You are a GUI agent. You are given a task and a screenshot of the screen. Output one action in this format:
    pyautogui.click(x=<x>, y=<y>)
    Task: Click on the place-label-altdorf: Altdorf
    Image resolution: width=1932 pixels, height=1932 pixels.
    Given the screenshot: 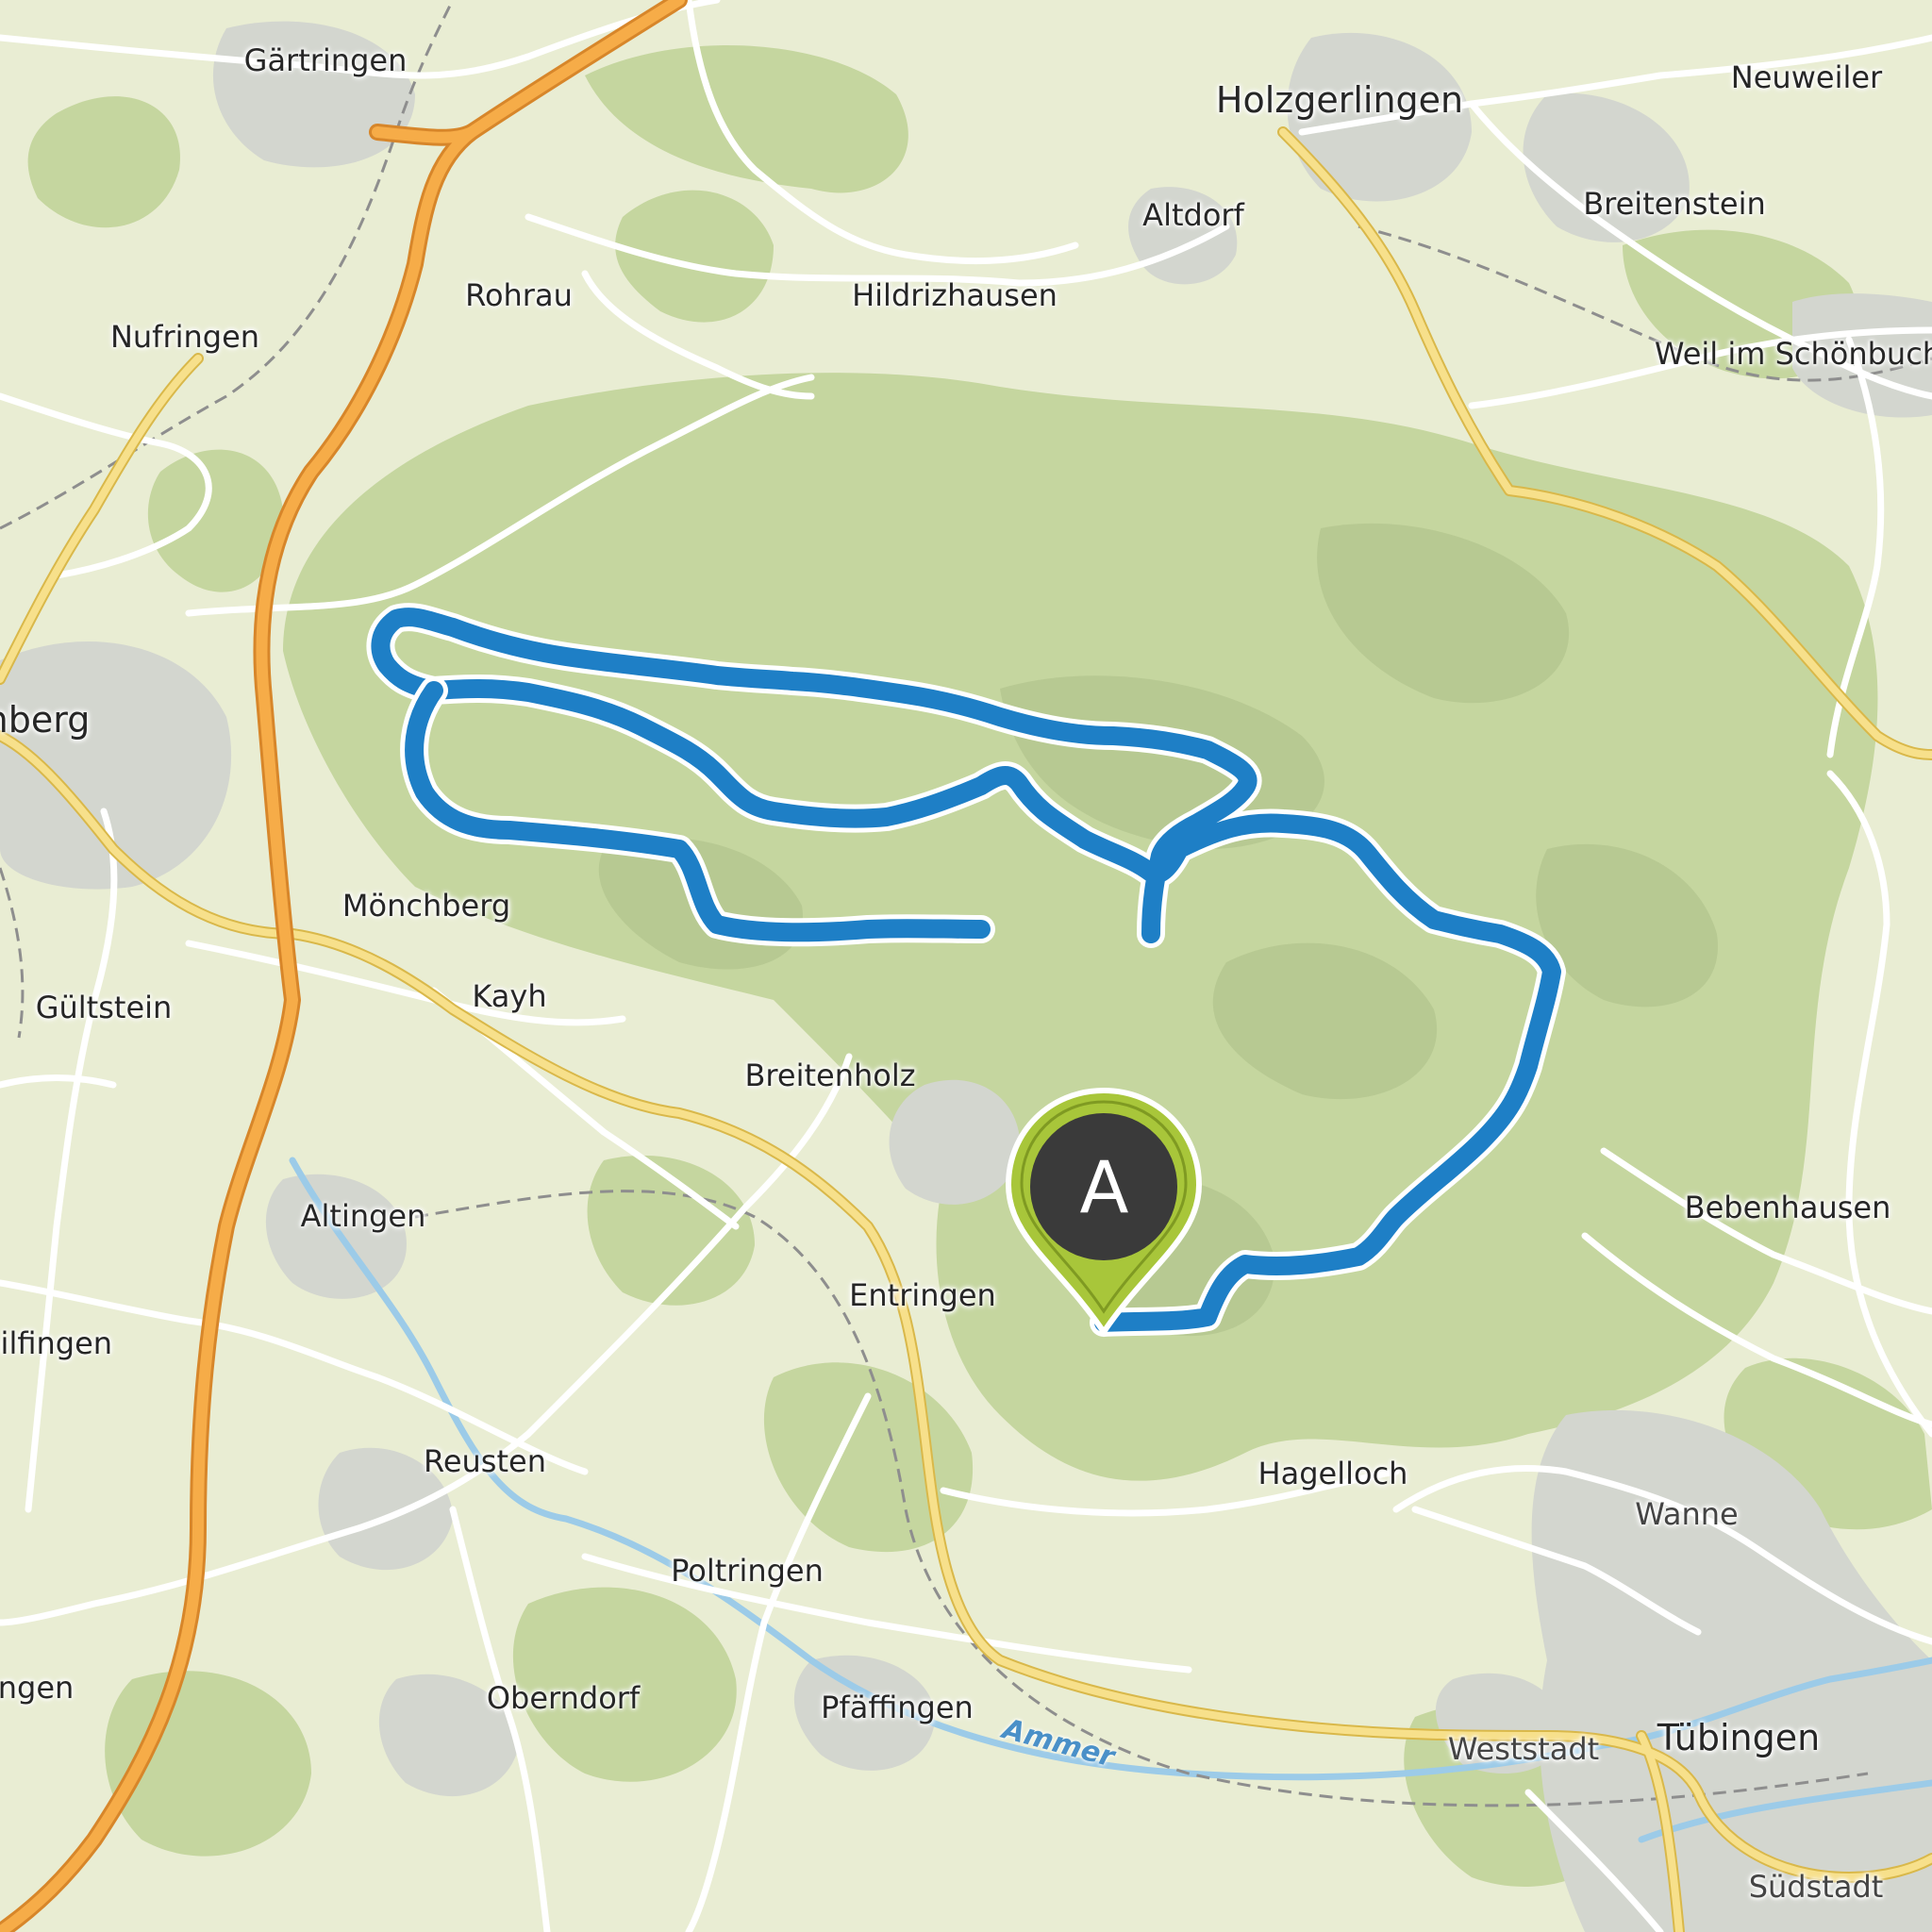 What is the action you would take?
    pyautogui.click(x=1193, y=215)
    